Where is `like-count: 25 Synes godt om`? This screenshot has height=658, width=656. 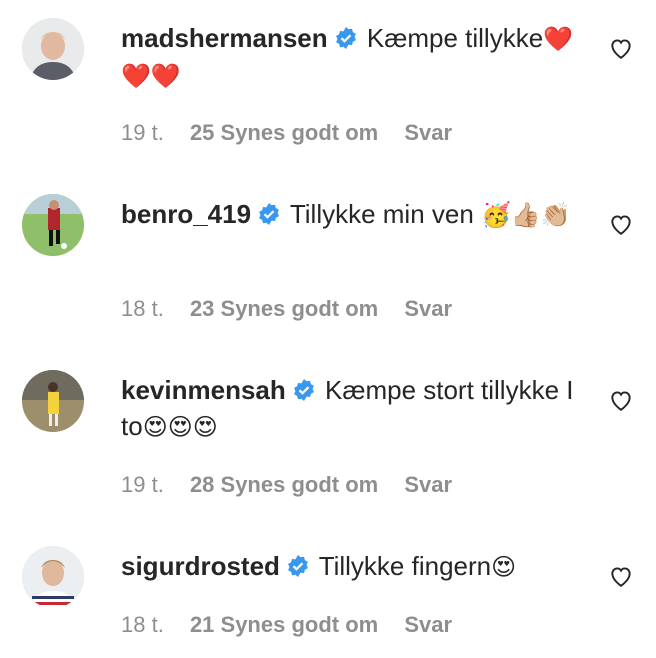
like-count: 25 Synes godt om is located at coordinates (284, 132).